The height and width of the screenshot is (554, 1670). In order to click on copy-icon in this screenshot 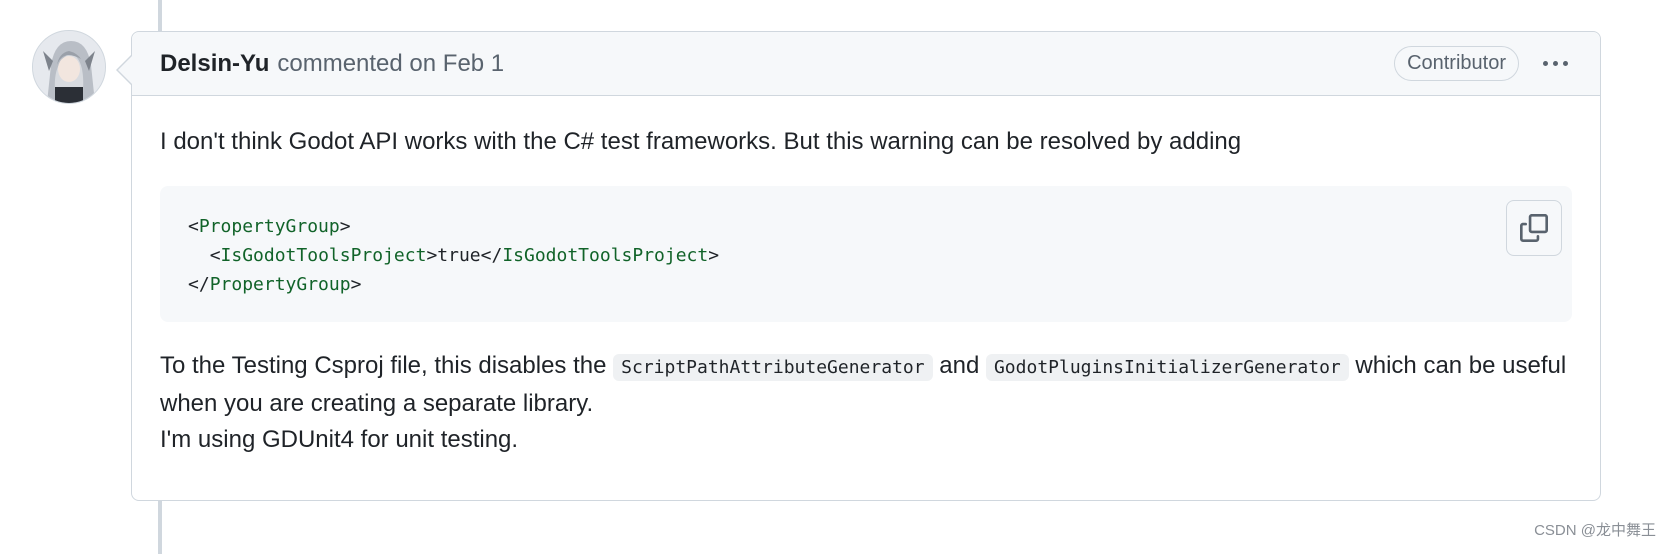, I will do `click(1534, 228)`.